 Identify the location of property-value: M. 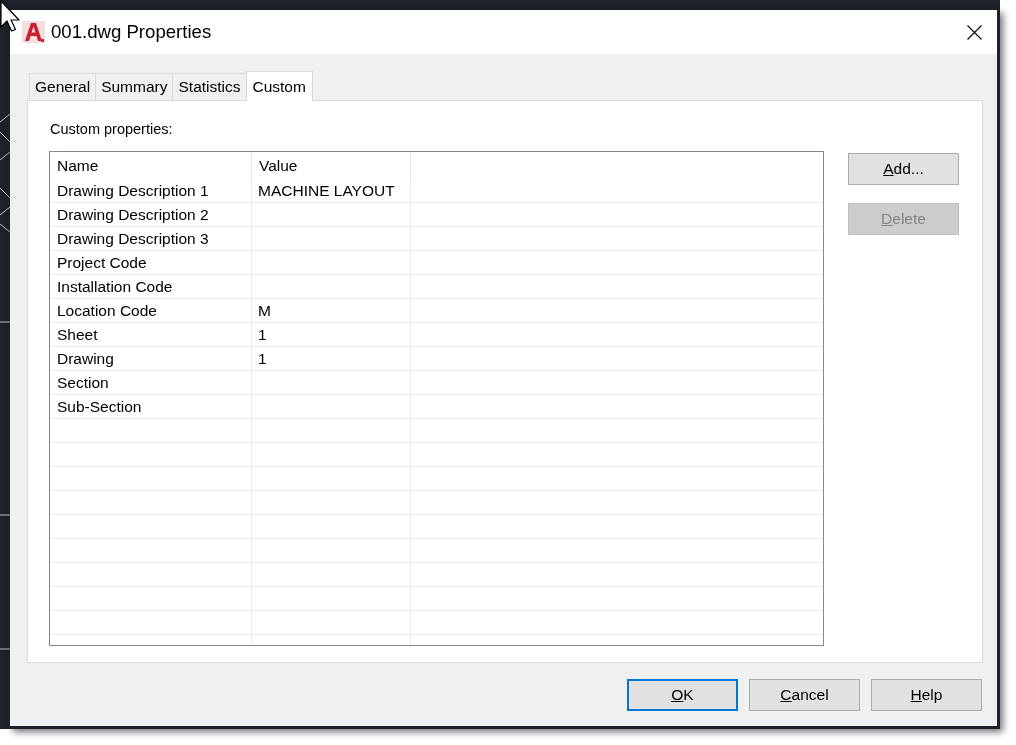
(261, 311).